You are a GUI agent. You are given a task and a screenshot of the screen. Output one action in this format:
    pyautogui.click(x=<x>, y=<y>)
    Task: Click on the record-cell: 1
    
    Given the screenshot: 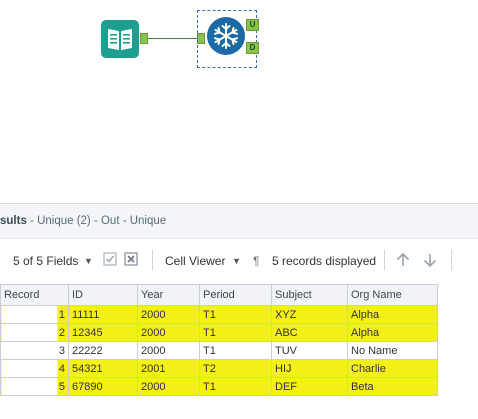 What is the action you would take?
    pyautogui.click(x=34, y=314)
    